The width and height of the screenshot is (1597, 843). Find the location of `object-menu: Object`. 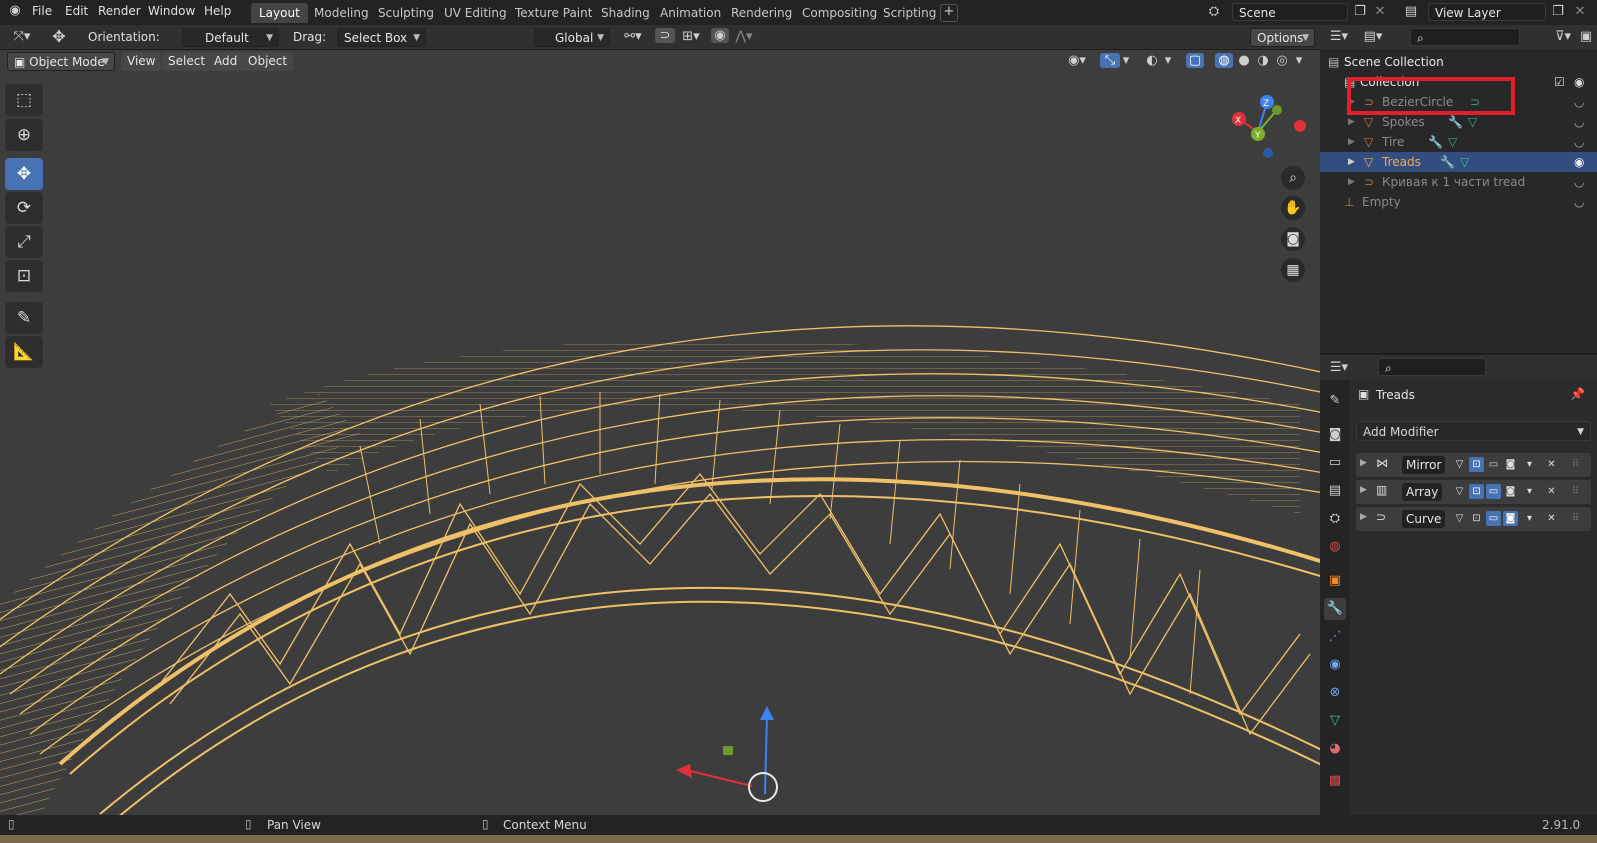

object-menu: Object is located at coordinates (268, 61).